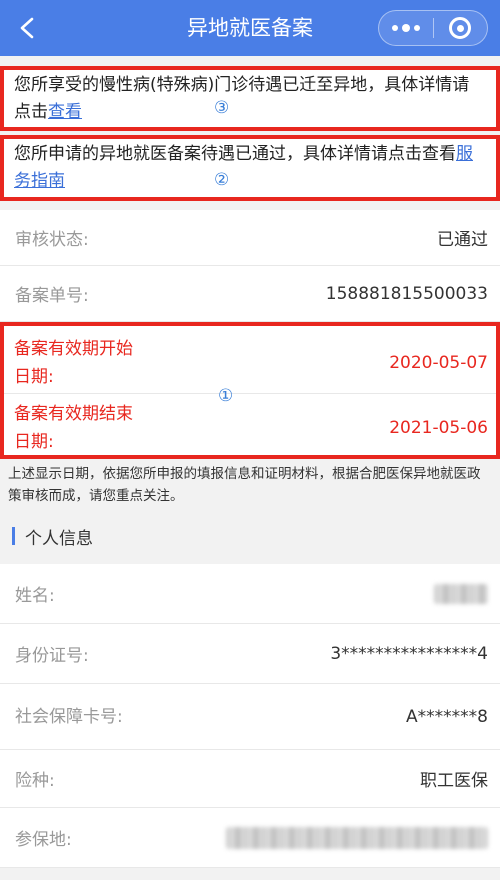 This screenshot has width=500, height=880. I want to click on name-label: 姓名:, so click(35, 596).